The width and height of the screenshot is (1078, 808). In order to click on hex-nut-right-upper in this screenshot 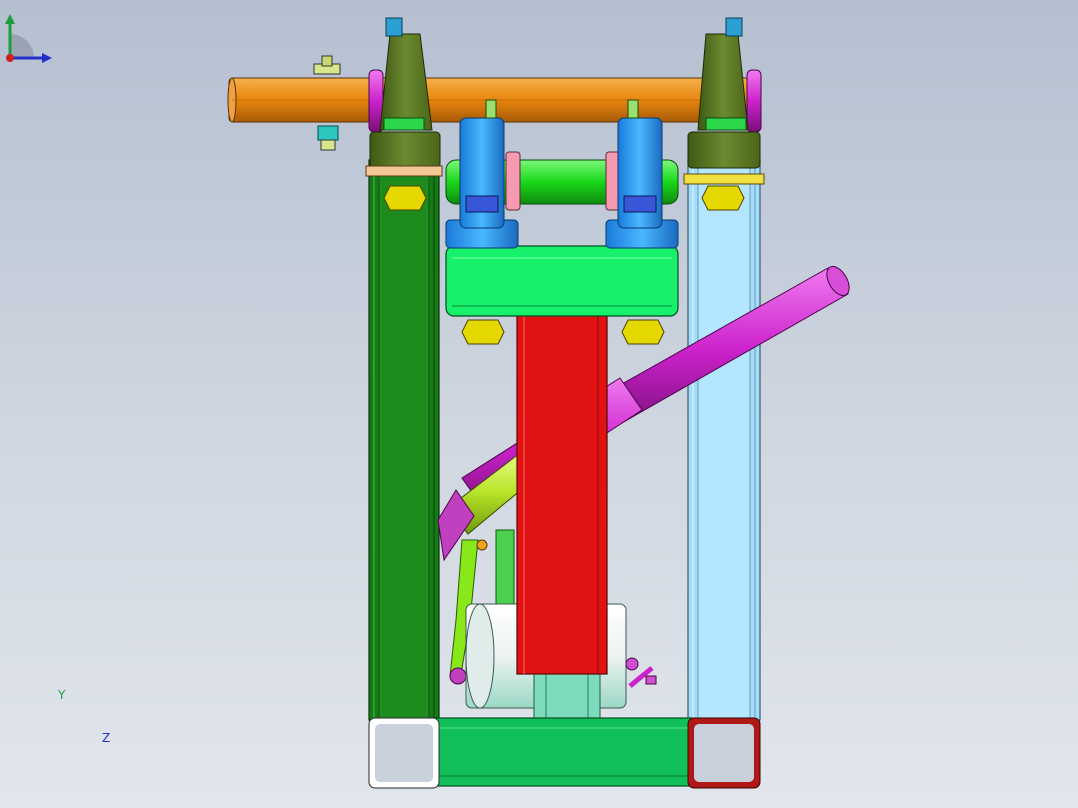, I will do `click(723, 198)`.